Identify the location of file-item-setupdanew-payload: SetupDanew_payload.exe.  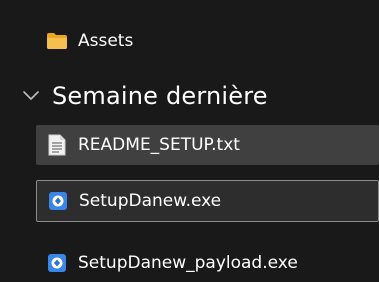
(207, 262).